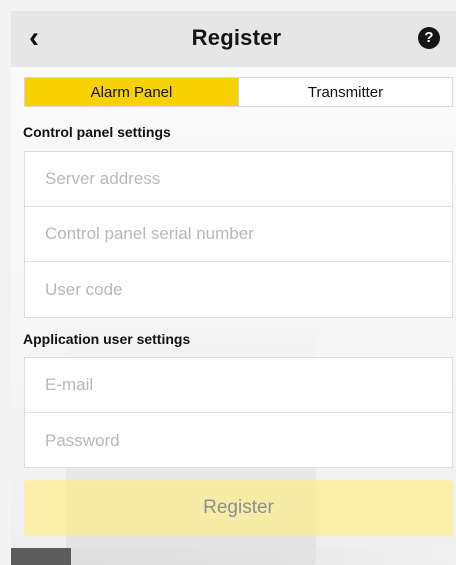 Image resolution: width=456 pixels, height=565 pixels. I want to click on tab-transmitter: Transmitter, so click(345, 92).